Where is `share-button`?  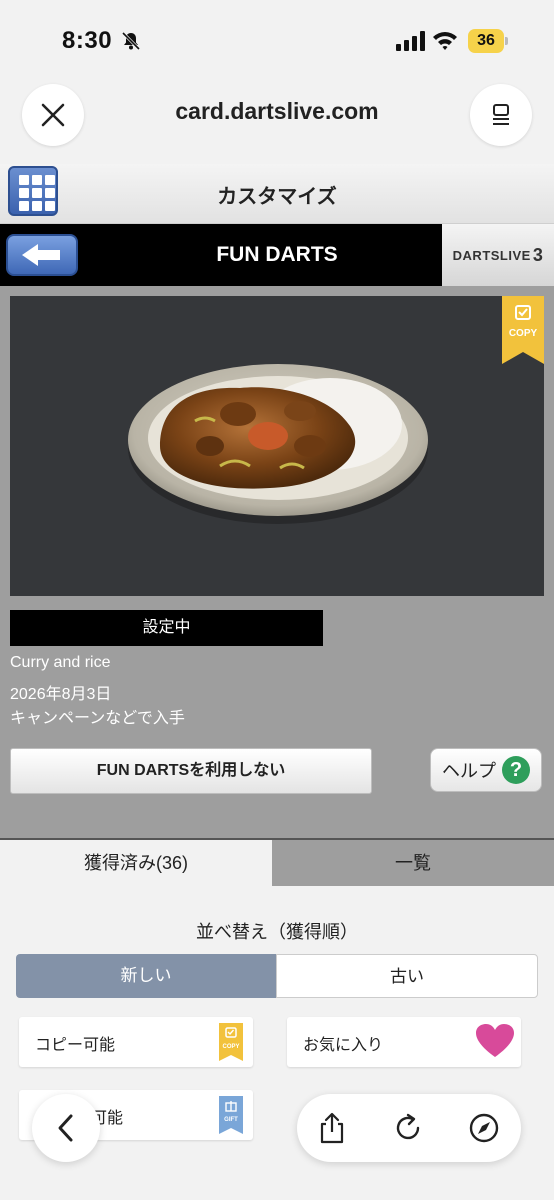
share-button is located at coordinates (332, 1128).